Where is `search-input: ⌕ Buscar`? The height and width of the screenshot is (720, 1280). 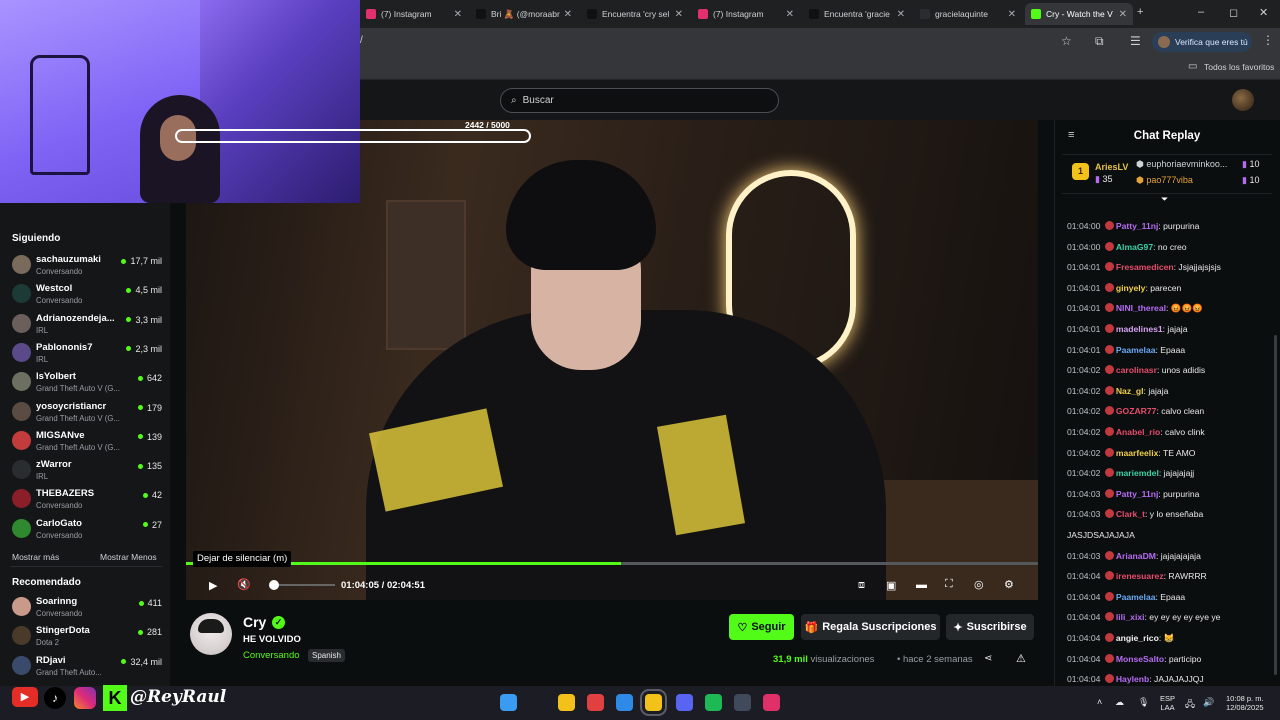 search-input: ⌕ Buscar is located at coordinates (639, 100).